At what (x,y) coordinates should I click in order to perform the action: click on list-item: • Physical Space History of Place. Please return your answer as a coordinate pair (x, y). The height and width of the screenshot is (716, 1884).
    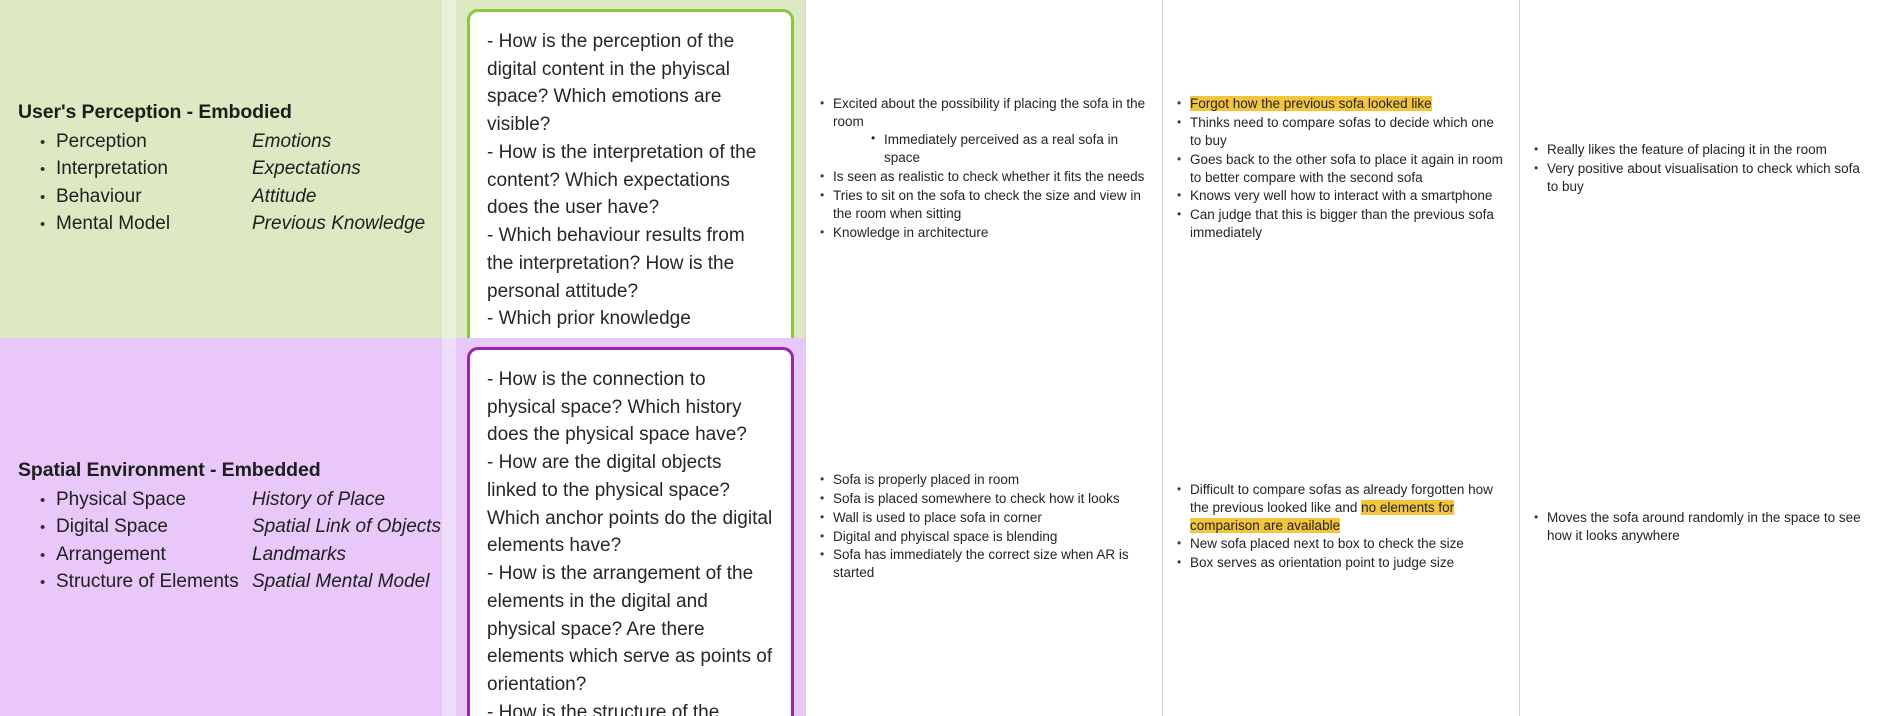
    Looking at the image, I should click on (248, 499).